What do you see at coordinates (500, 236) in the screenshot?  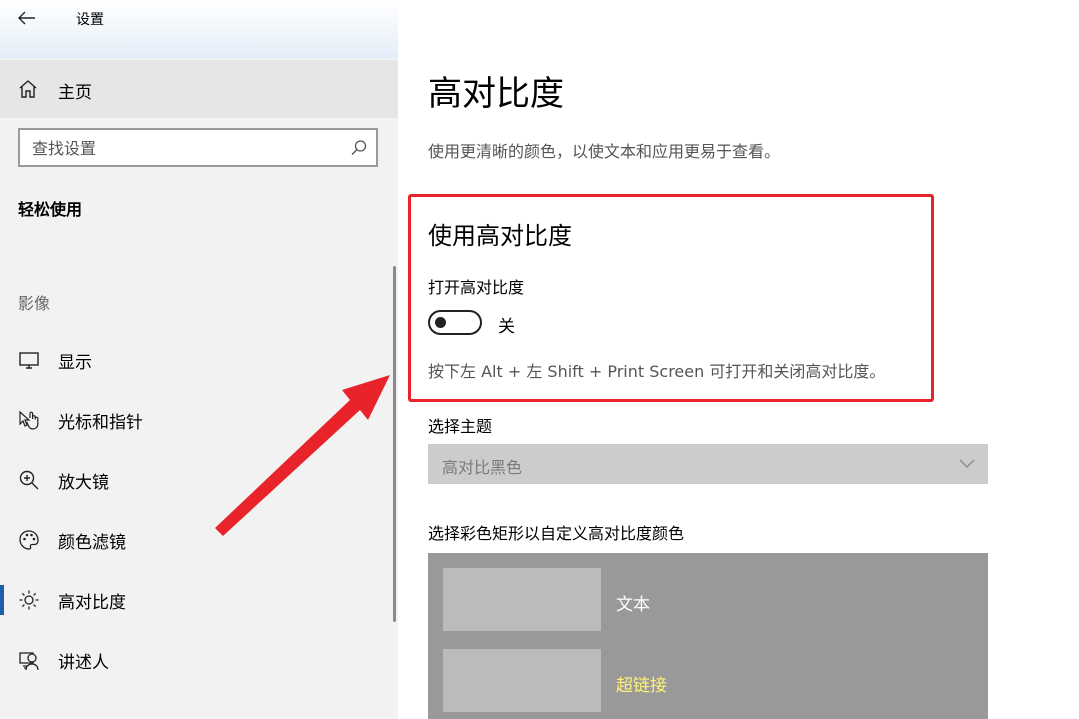 I see `high-contrast-heading: 使用高对比度` at bounding box center [500, 236].